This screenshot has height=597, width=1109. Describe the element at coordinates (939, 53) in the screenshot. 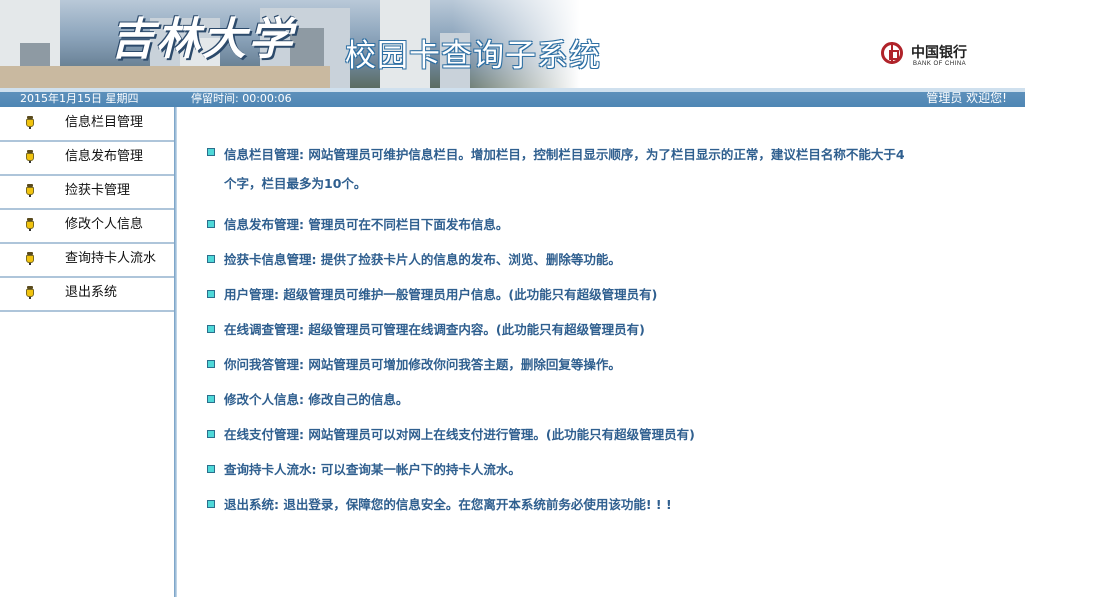

I see `bank-logo-cn: 中国银行` at that location.